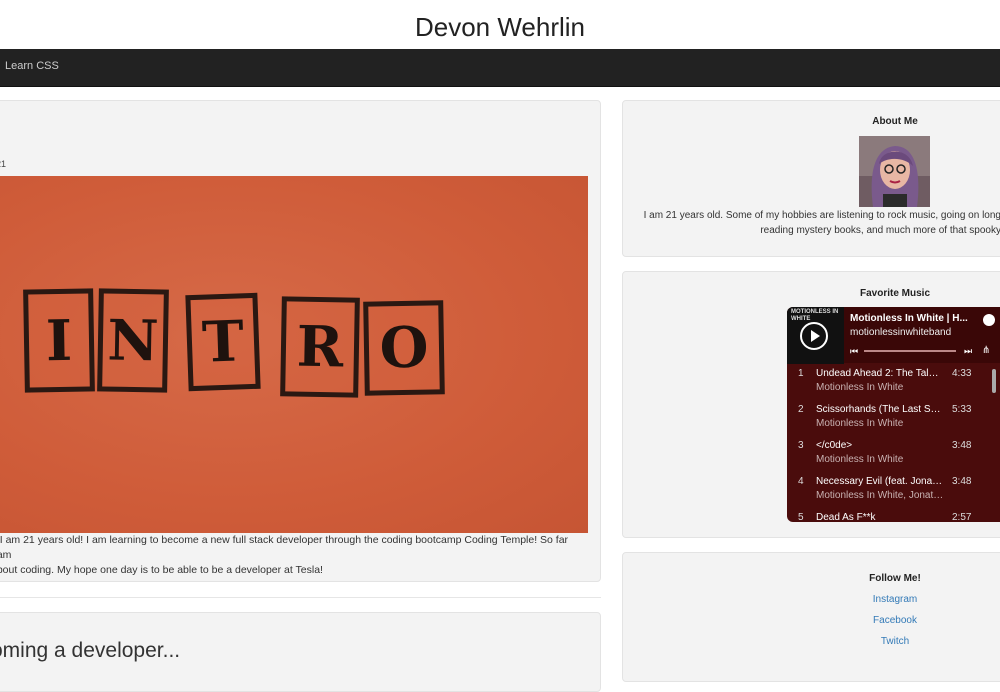  I want to click on avatar, so click(894, 171).